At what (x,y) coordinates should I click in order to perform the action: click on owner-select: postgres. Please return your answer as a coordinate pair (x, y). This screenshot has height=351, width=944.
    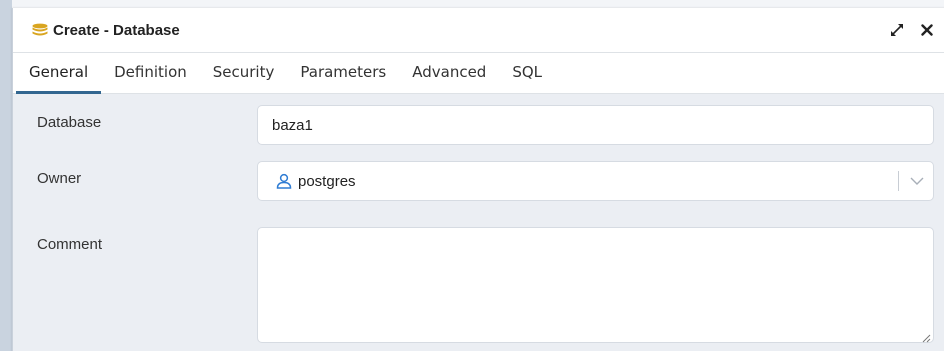
    Looking at the image, I should click on (595, 181).